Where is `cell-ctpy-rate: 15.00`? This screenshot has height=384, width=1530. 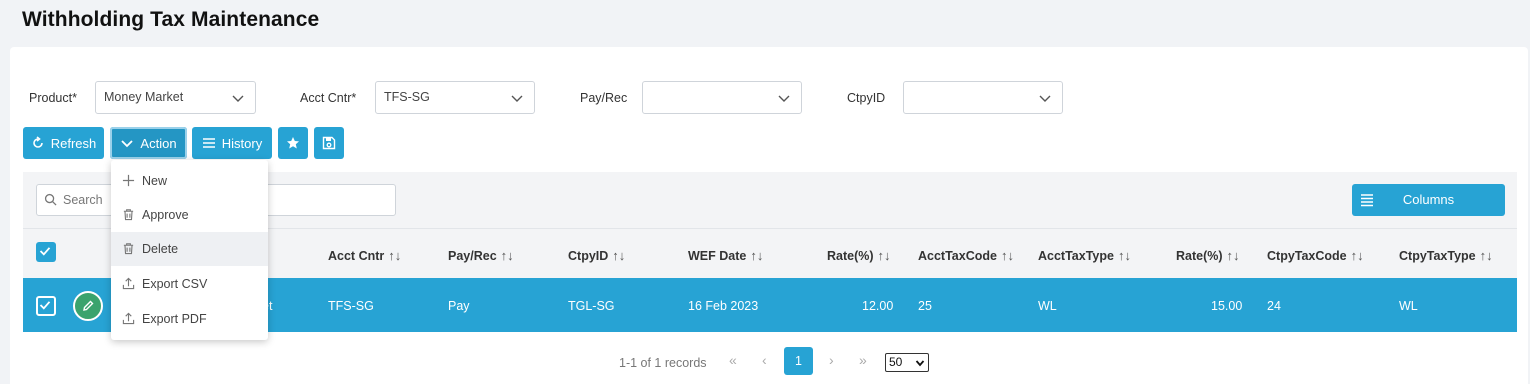
cell-ctpy-rate: 15.00 is located at coordinates (1227, 306).